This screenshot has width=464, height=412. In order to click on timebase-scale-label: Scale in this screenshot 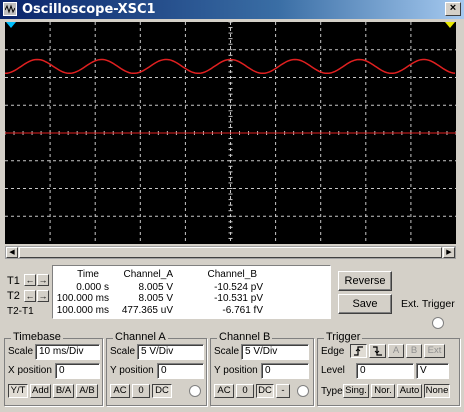, I will do `click(21, 351)`.